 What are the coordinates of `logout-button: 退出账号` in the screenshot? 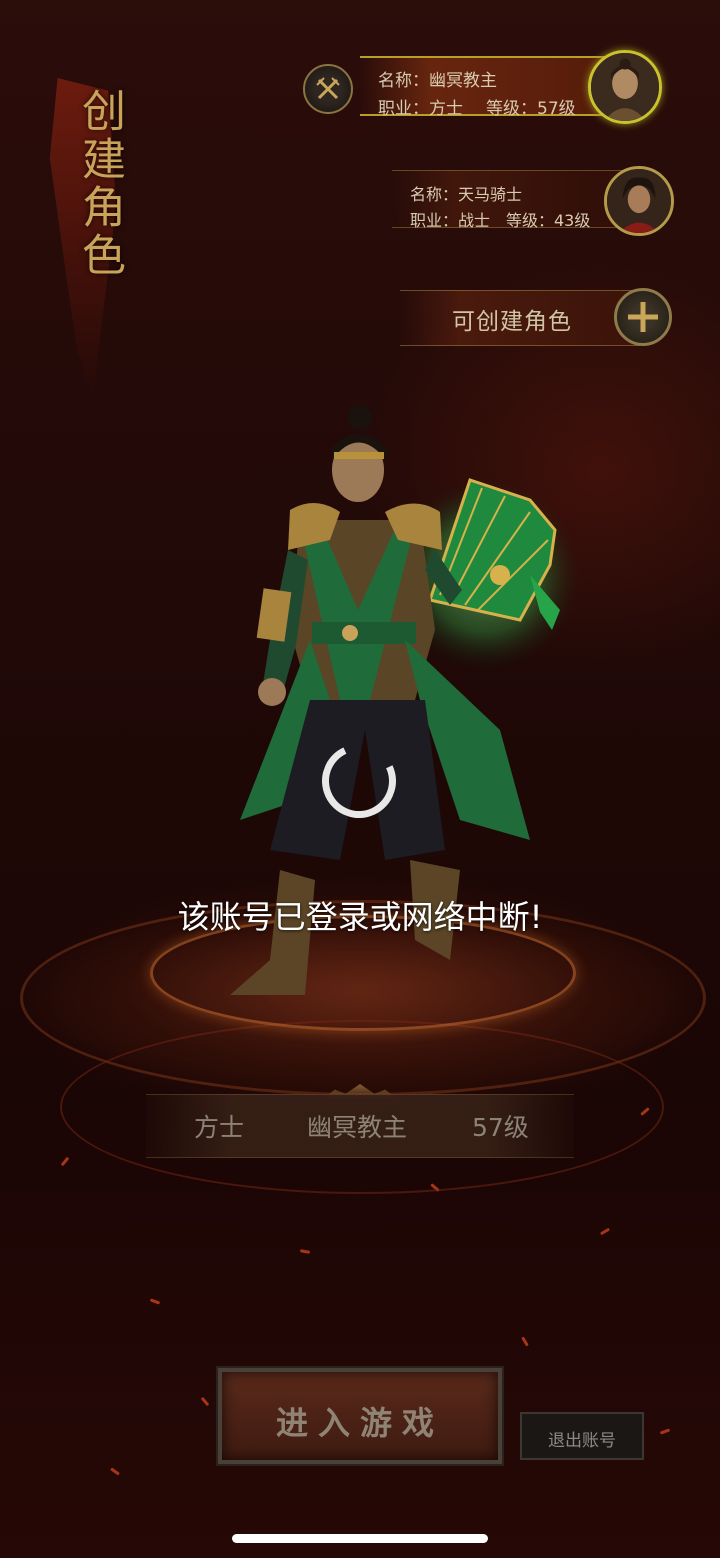 It's located at (582, 1436).